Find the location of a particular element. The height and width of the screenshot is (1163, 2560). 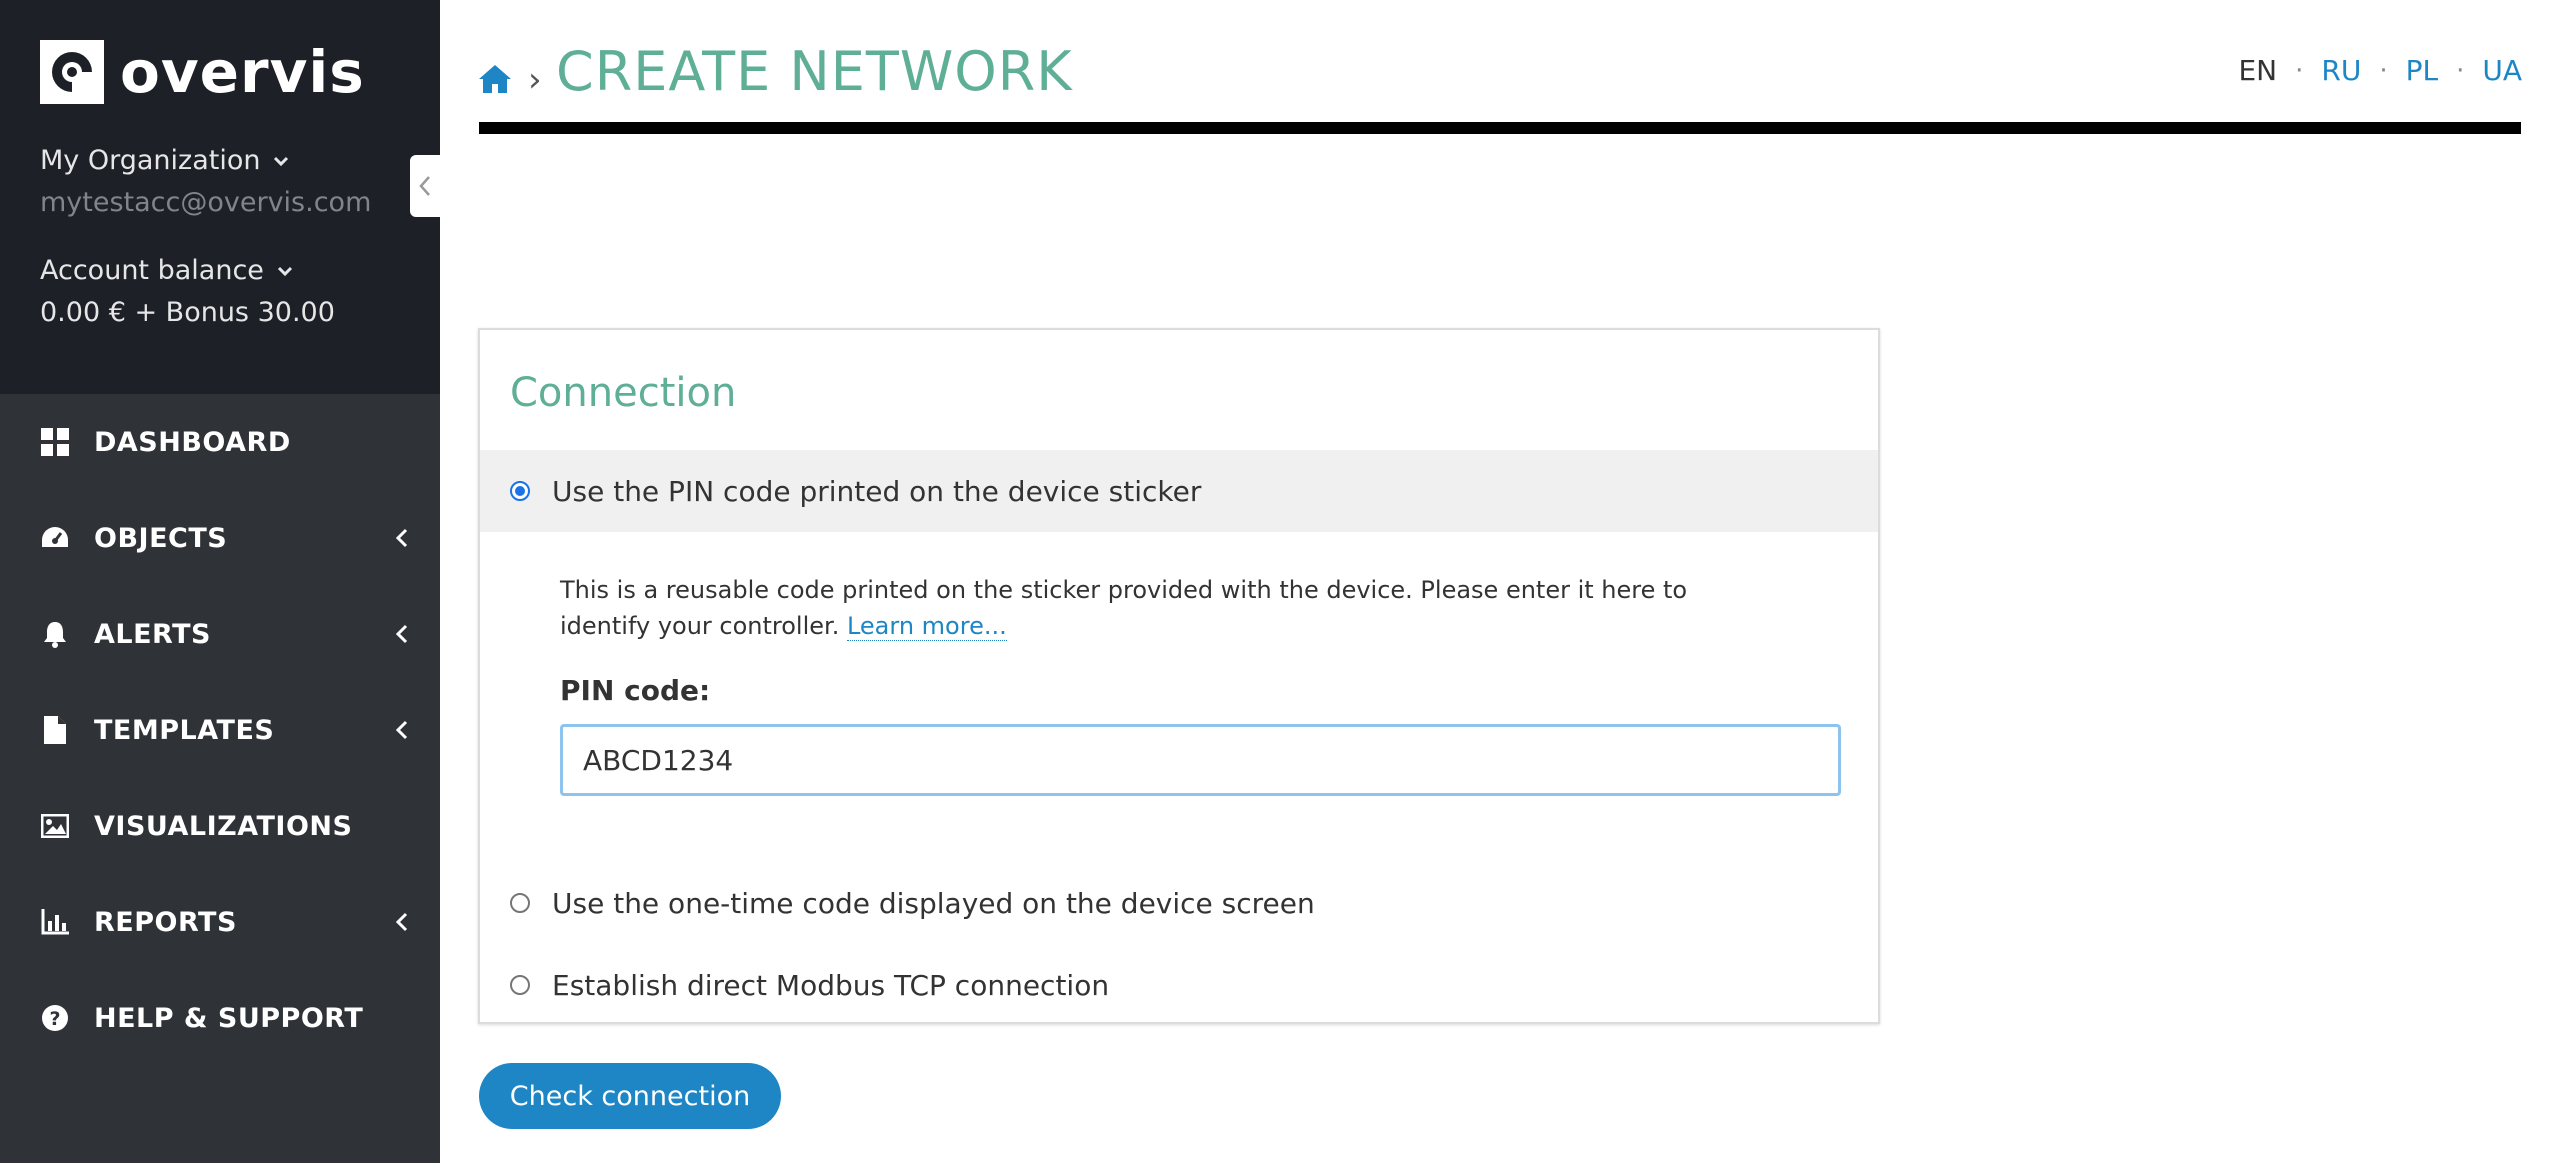

check-connection-button: Check connection is located at coordinates (630, 1096).